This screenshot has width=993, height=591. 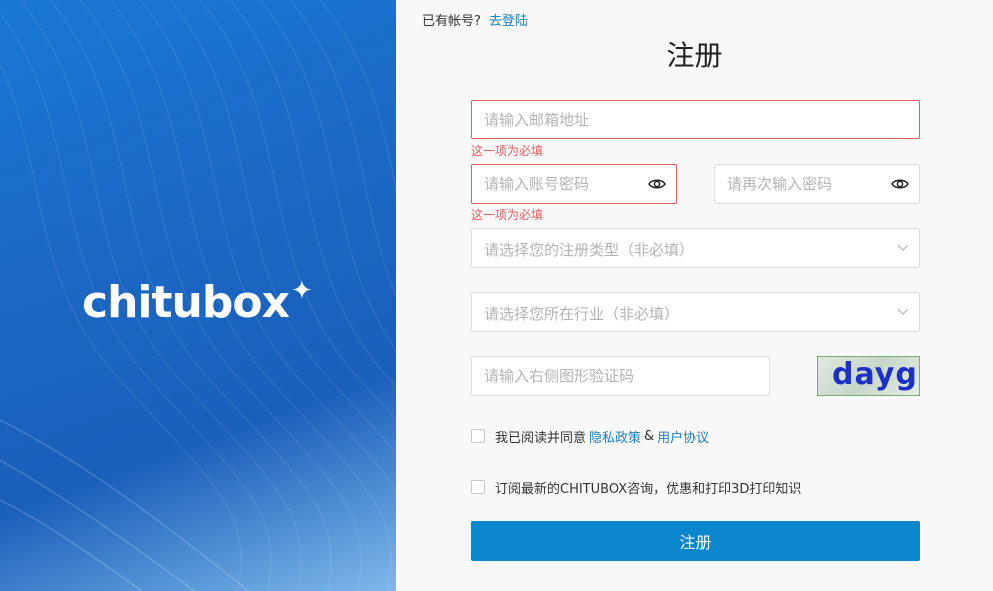 What do you see at coordinates (301, 291) in the screenshot?
I see `logo-star-icon: ✦` at bounding box center [301, 291].